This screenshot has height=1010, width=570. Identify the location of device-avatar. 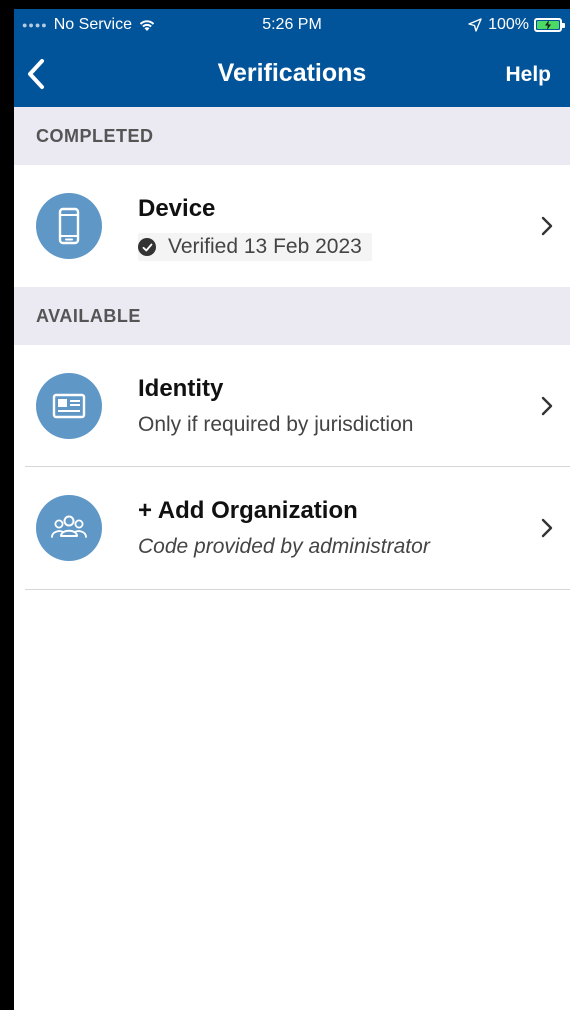
(69, 226).